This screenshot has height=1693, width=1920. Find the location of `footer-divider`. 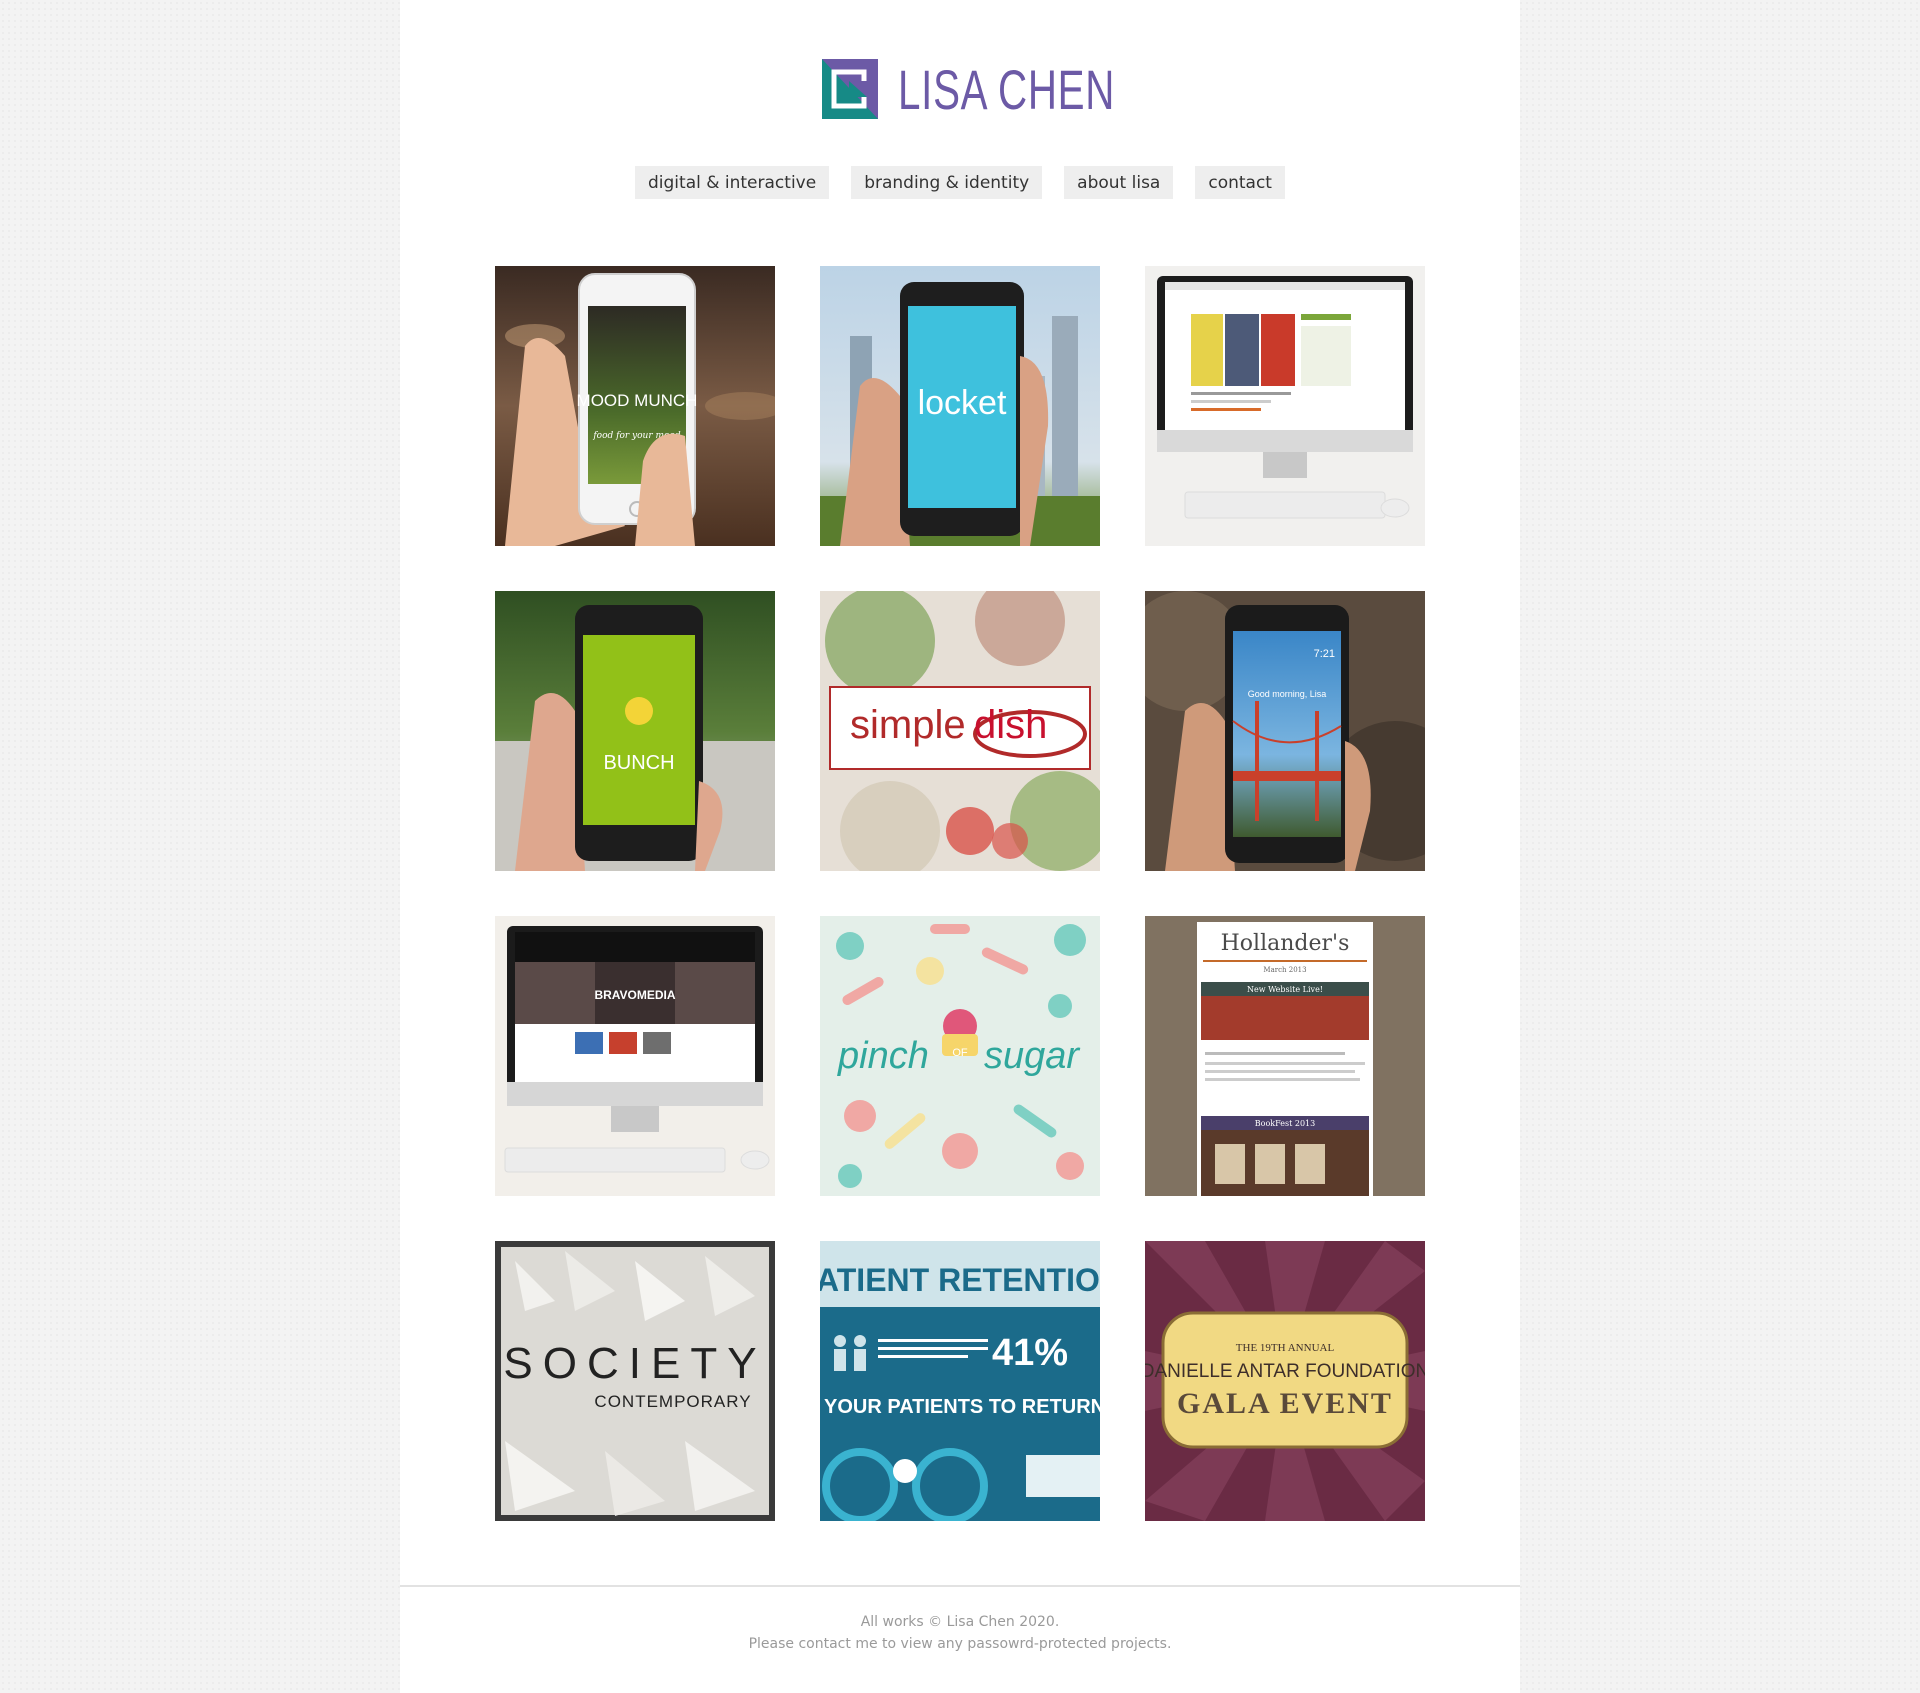

footer-divider is located at coordinates (960, 1586).